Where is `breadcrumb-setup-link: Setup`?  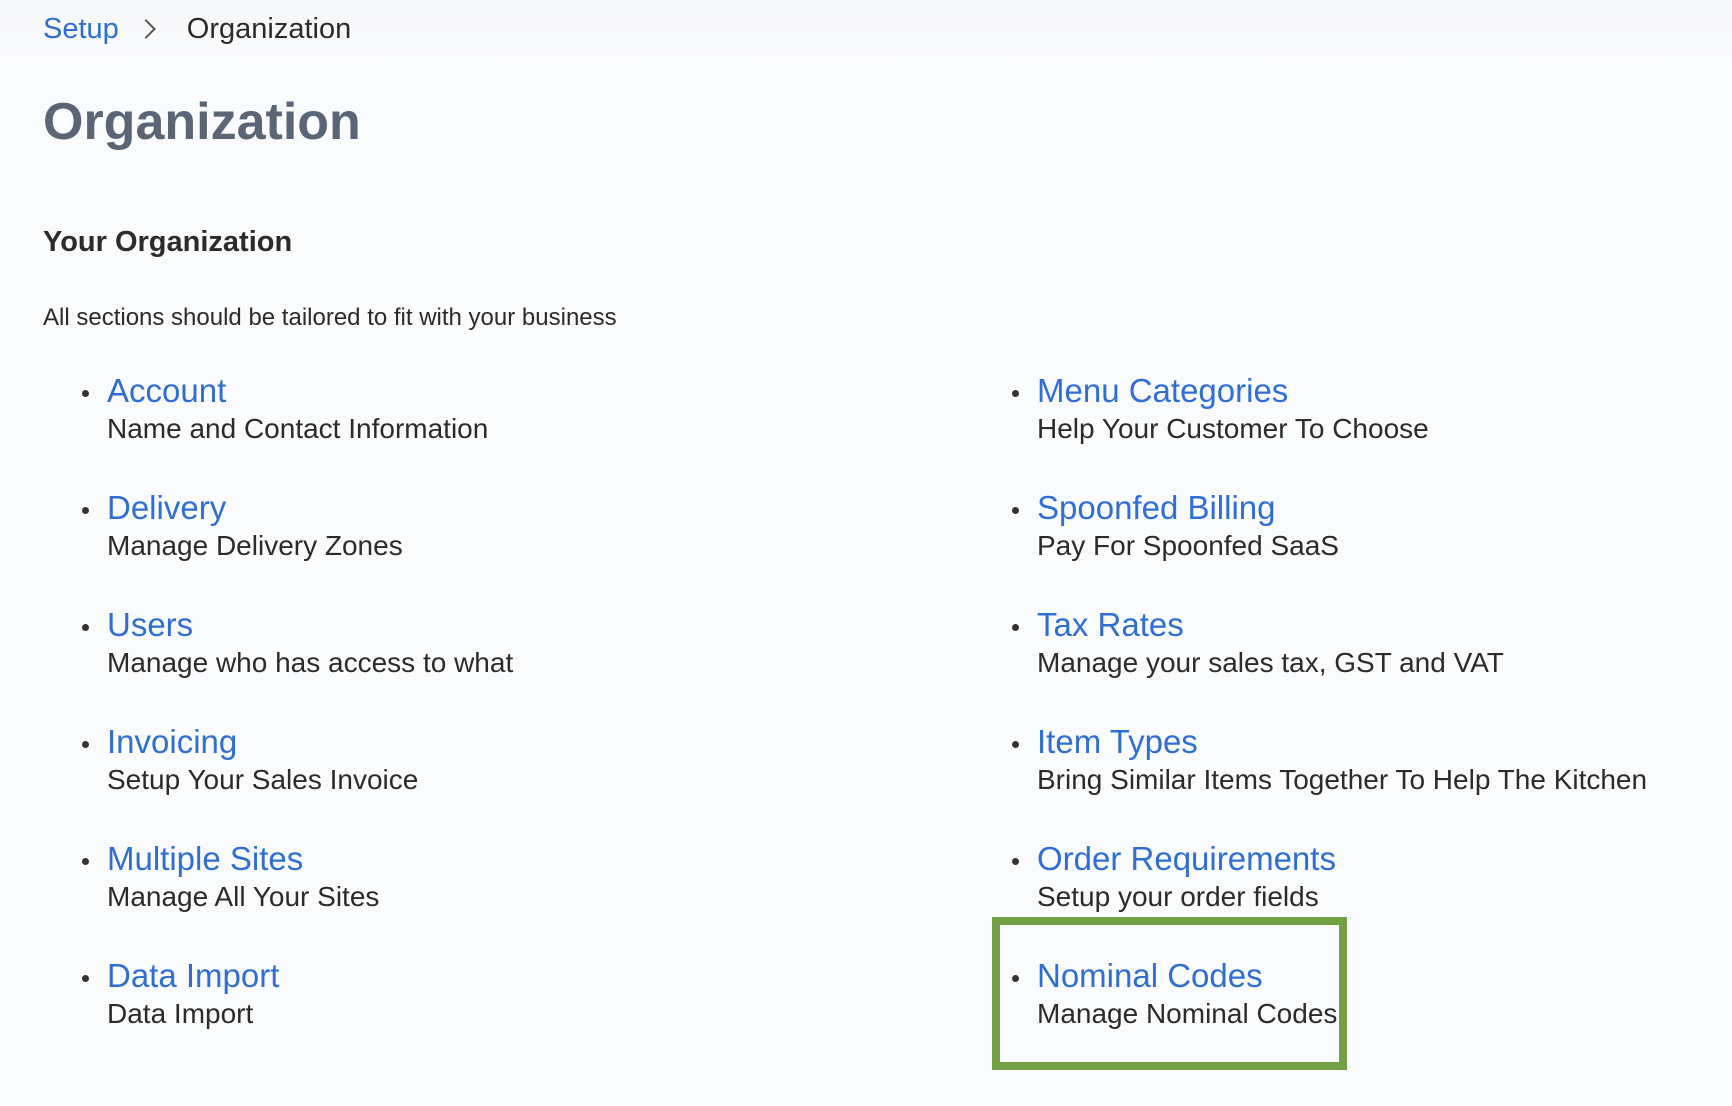 breadcrumb-setup-link: Setup is located at coordinates (81, 29).